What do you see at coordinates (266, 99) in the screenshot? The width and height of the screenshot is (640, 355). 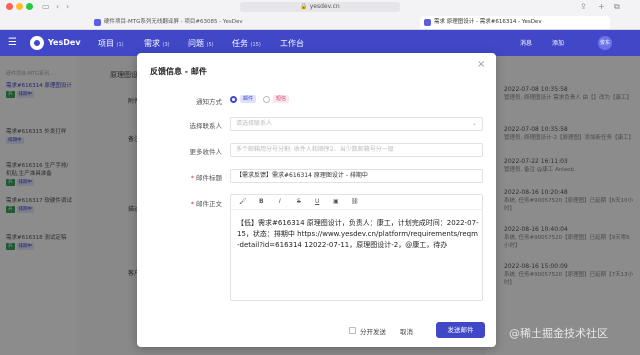 I see `radio-sms` at bounding box center [266, 99].